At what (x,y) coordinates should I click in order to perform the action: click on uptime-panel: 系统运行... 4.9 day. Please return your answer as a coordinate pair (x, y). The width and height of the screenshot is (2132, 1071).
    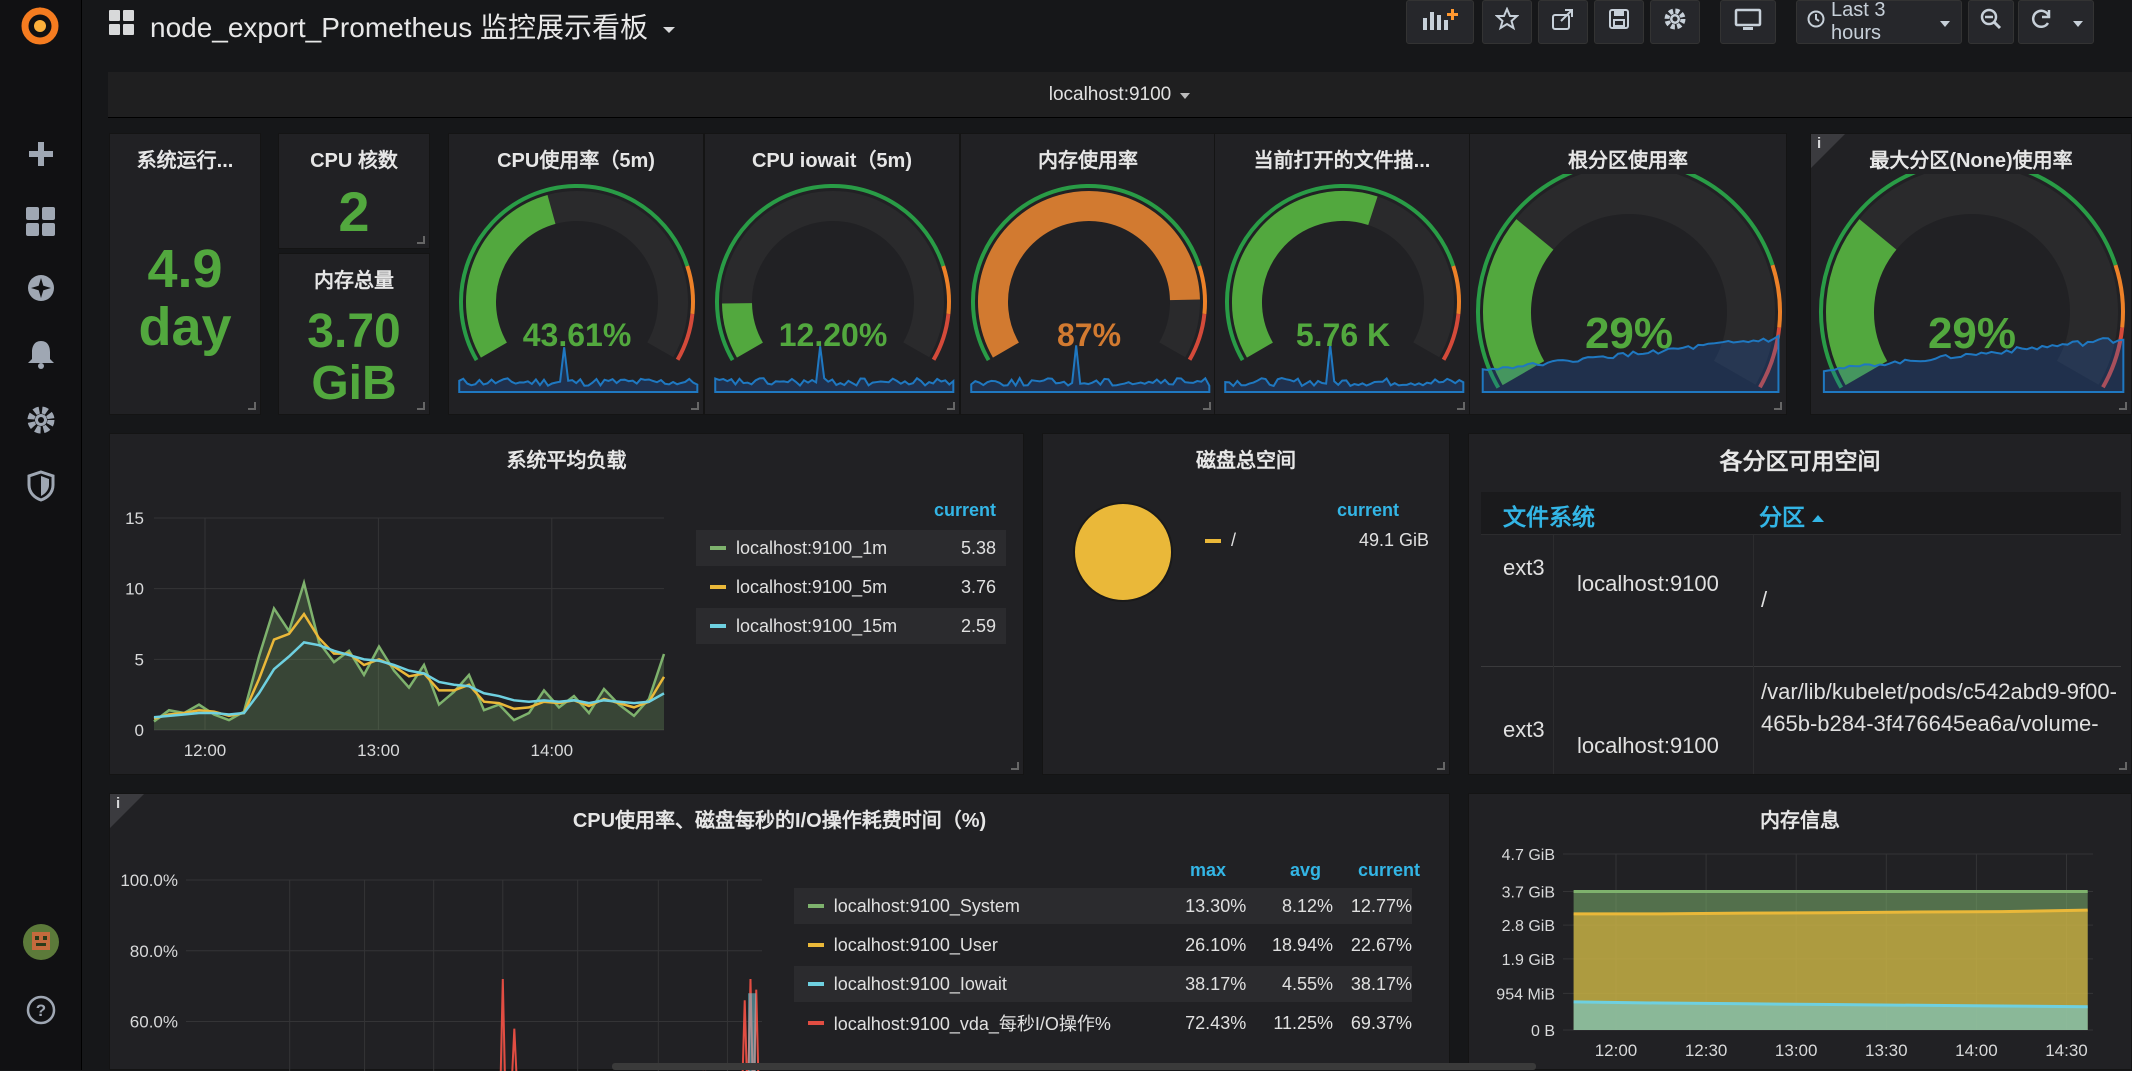
    Looking at the image, I should click on (185, 274).